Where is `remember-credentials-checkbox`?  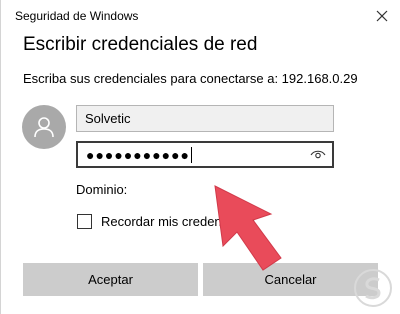 remember-credentials-checkbox is located at coordinates (84, 221).